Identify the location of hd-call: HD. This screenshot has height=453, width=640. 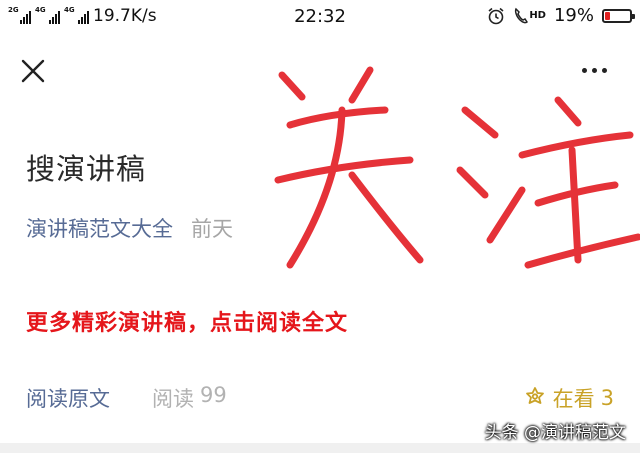
(529, 16).